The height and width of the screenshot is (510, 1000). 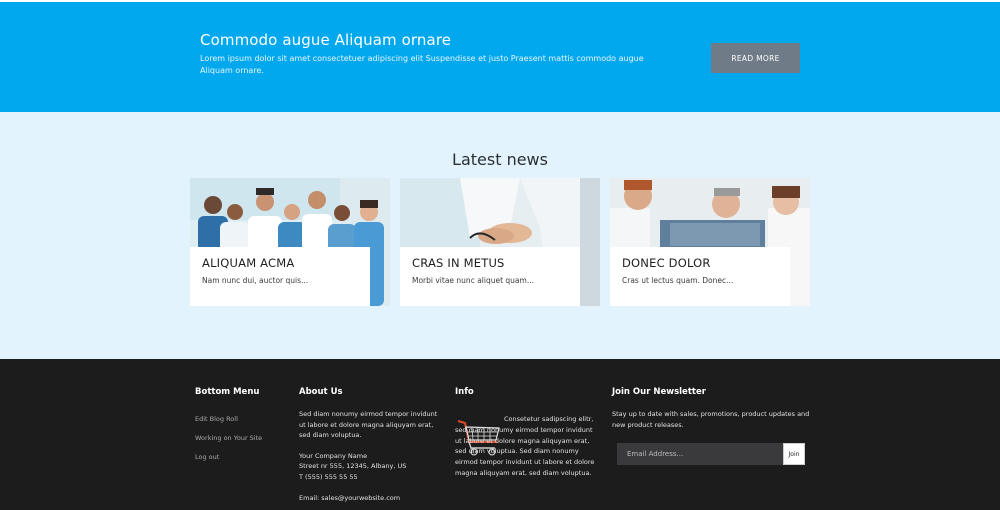 I want to click on news-heading: Latest news, so click(x=500, y=159).